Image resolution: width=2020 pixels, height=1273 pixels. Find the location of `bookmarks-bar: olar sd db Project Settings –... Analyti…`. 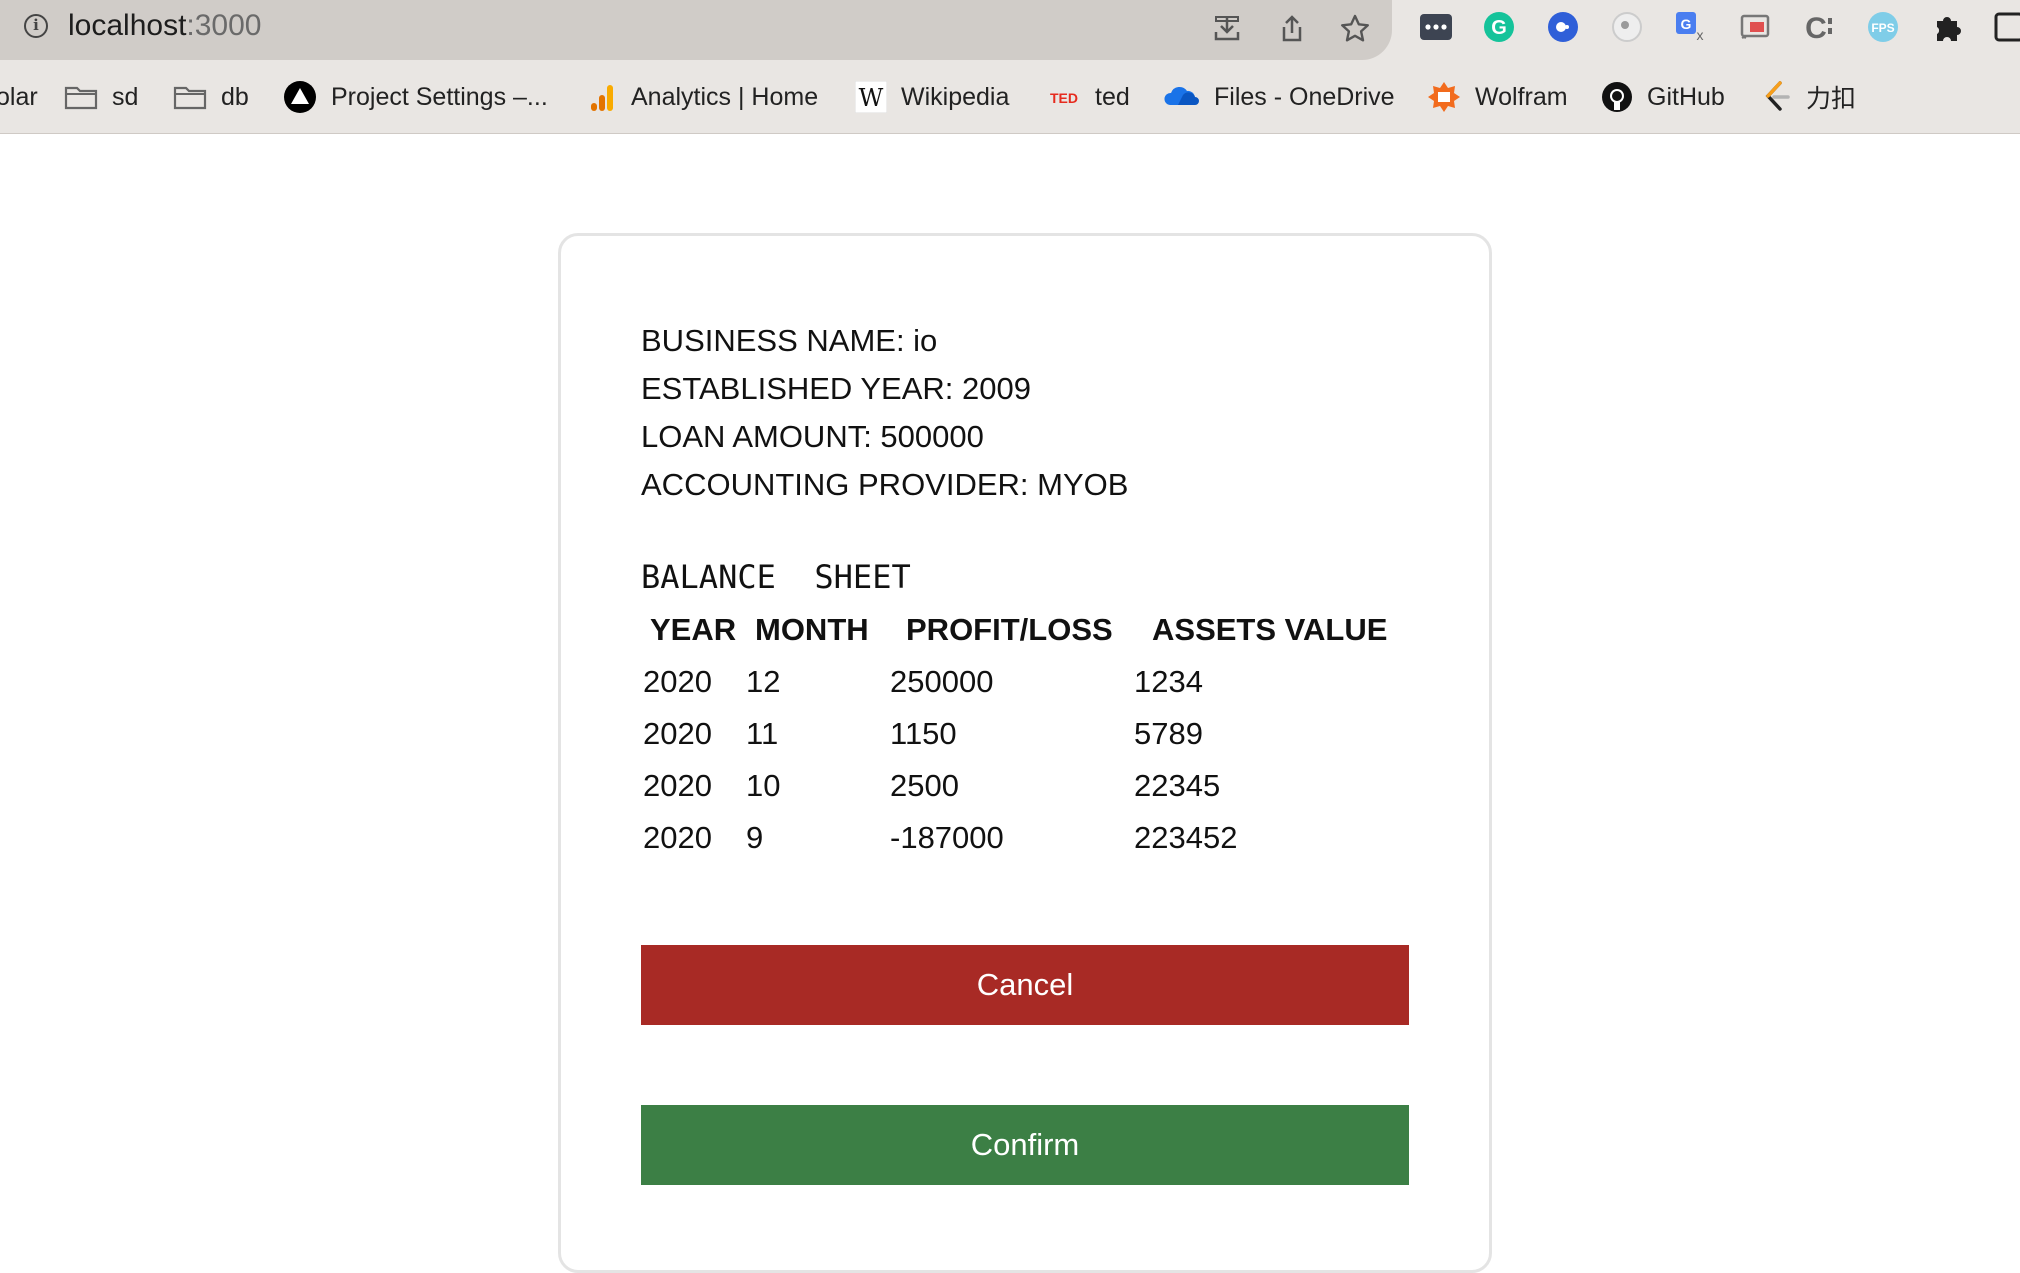

bookmarks-bar: olar sd db Project Settings –... Analyti… is located at coordinates (1010, 97).